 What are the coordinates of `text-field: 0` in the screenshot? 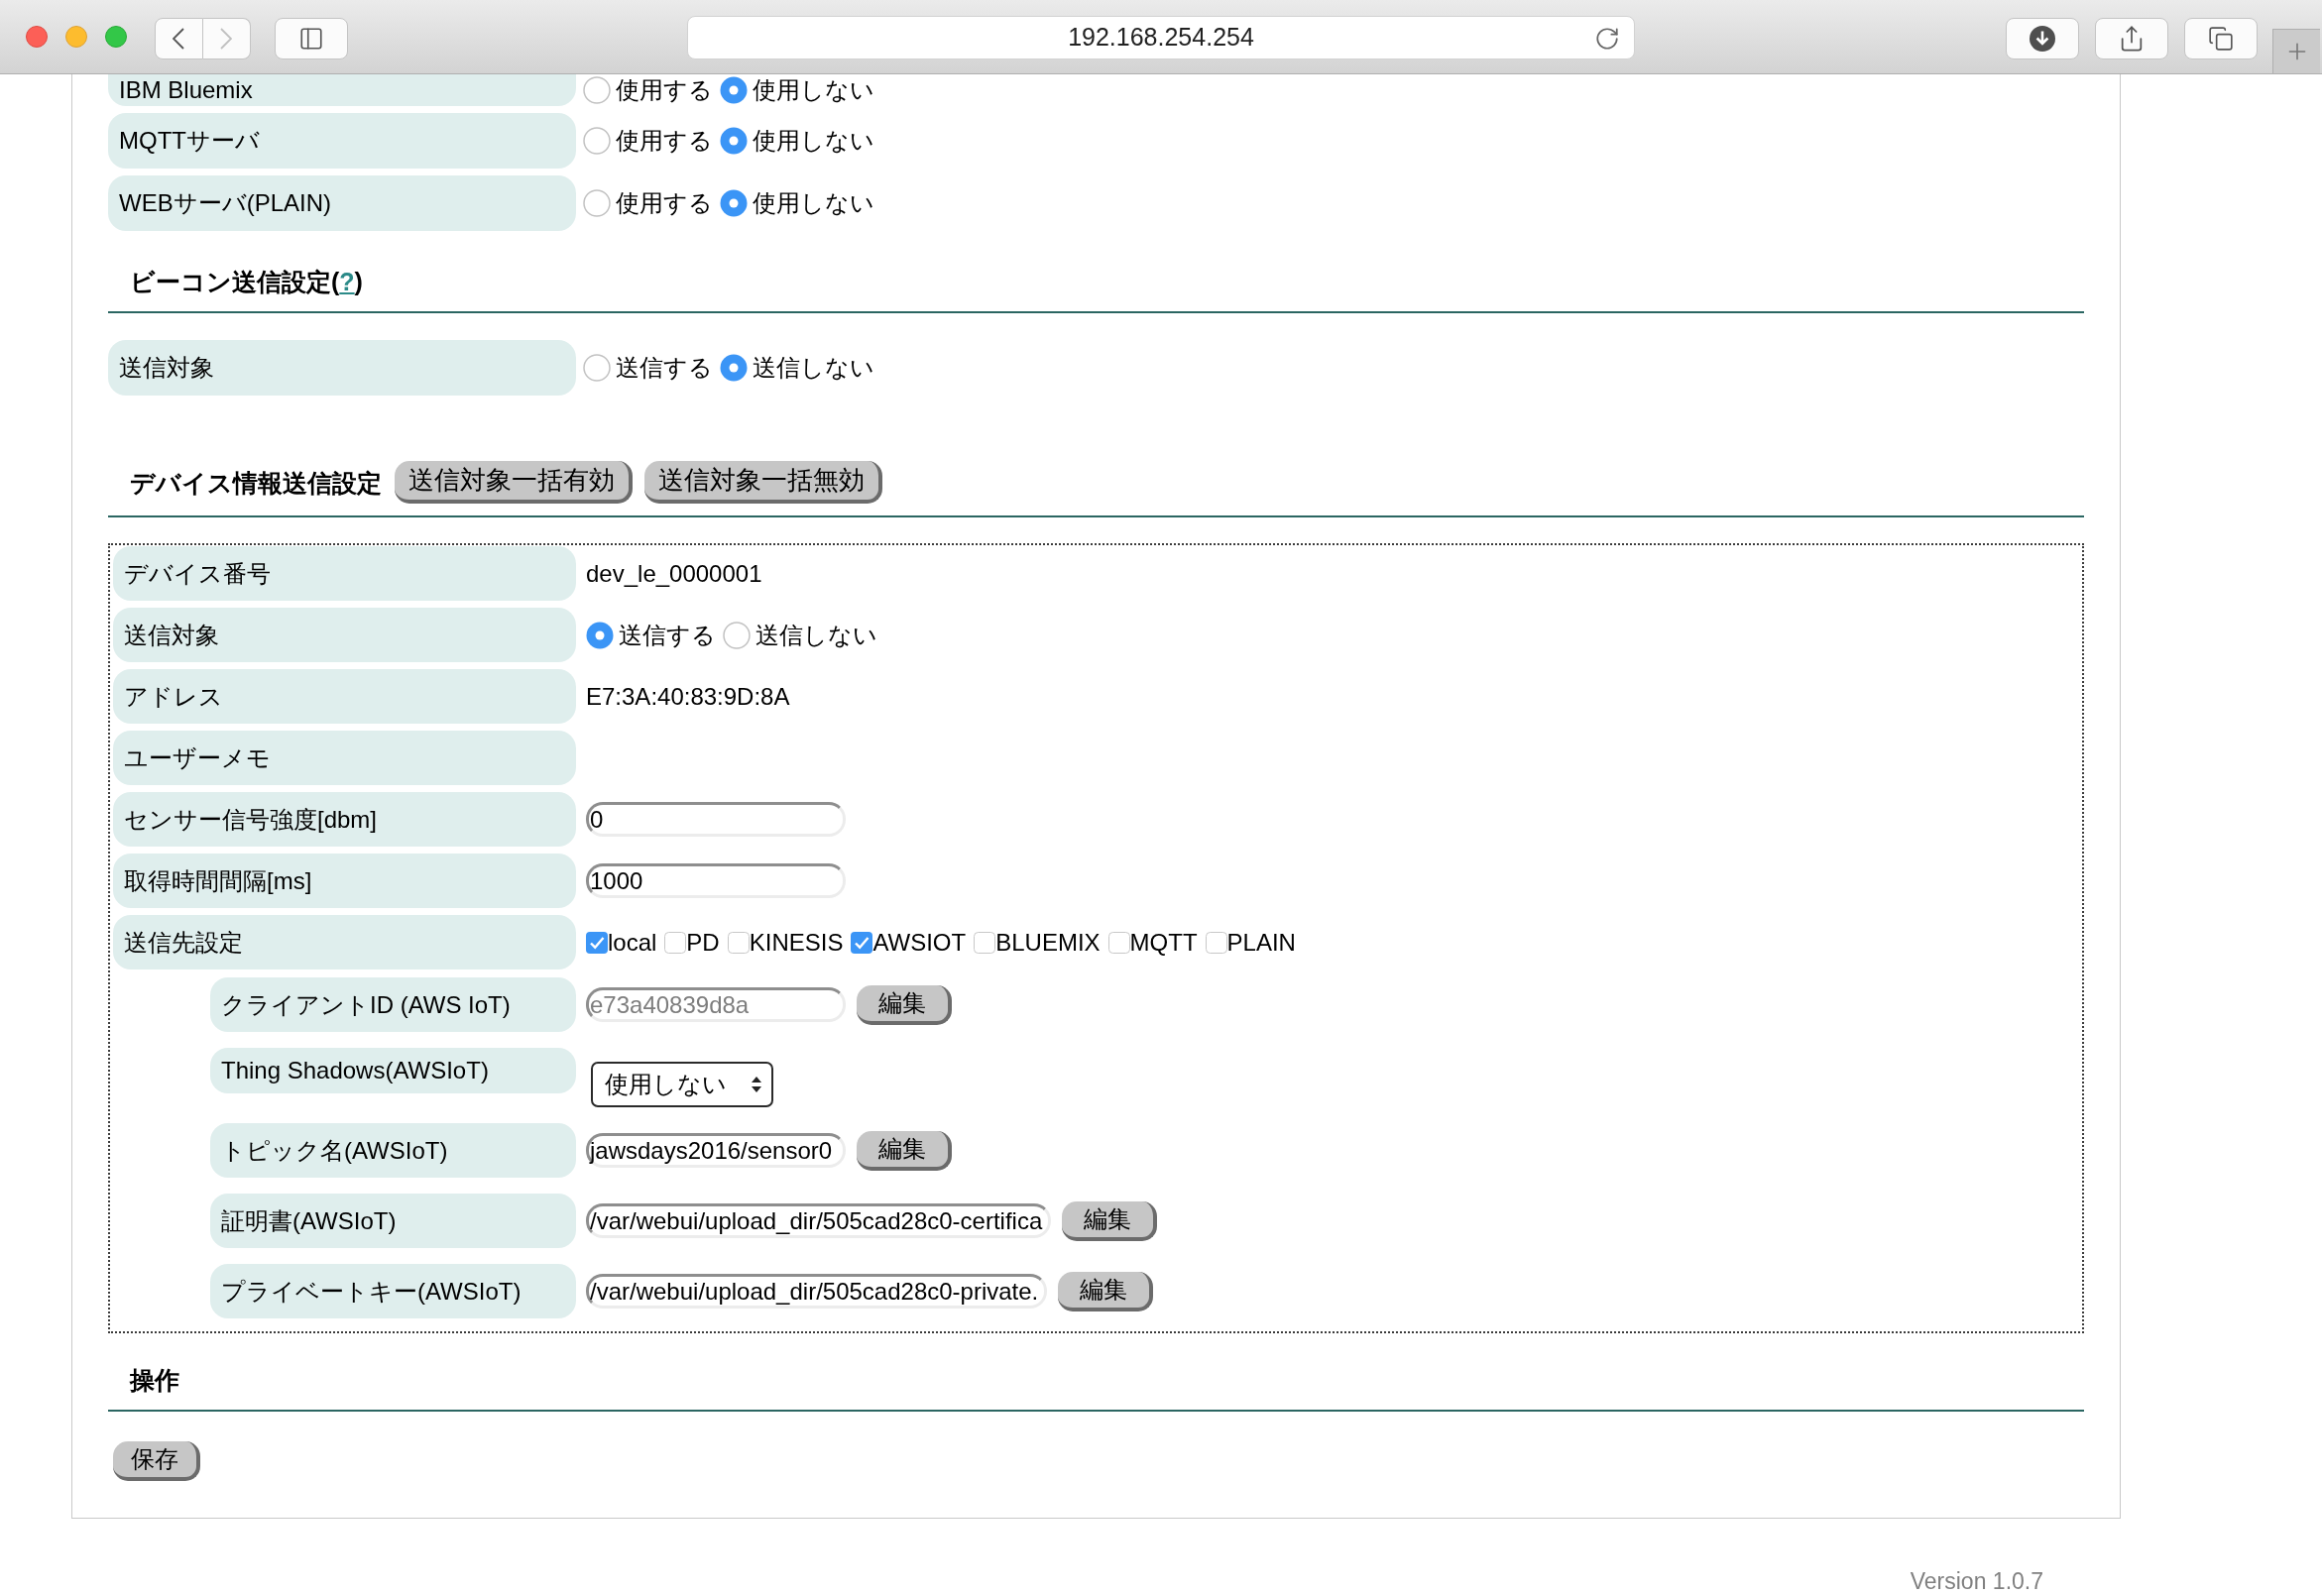 It's located at (716, 819).